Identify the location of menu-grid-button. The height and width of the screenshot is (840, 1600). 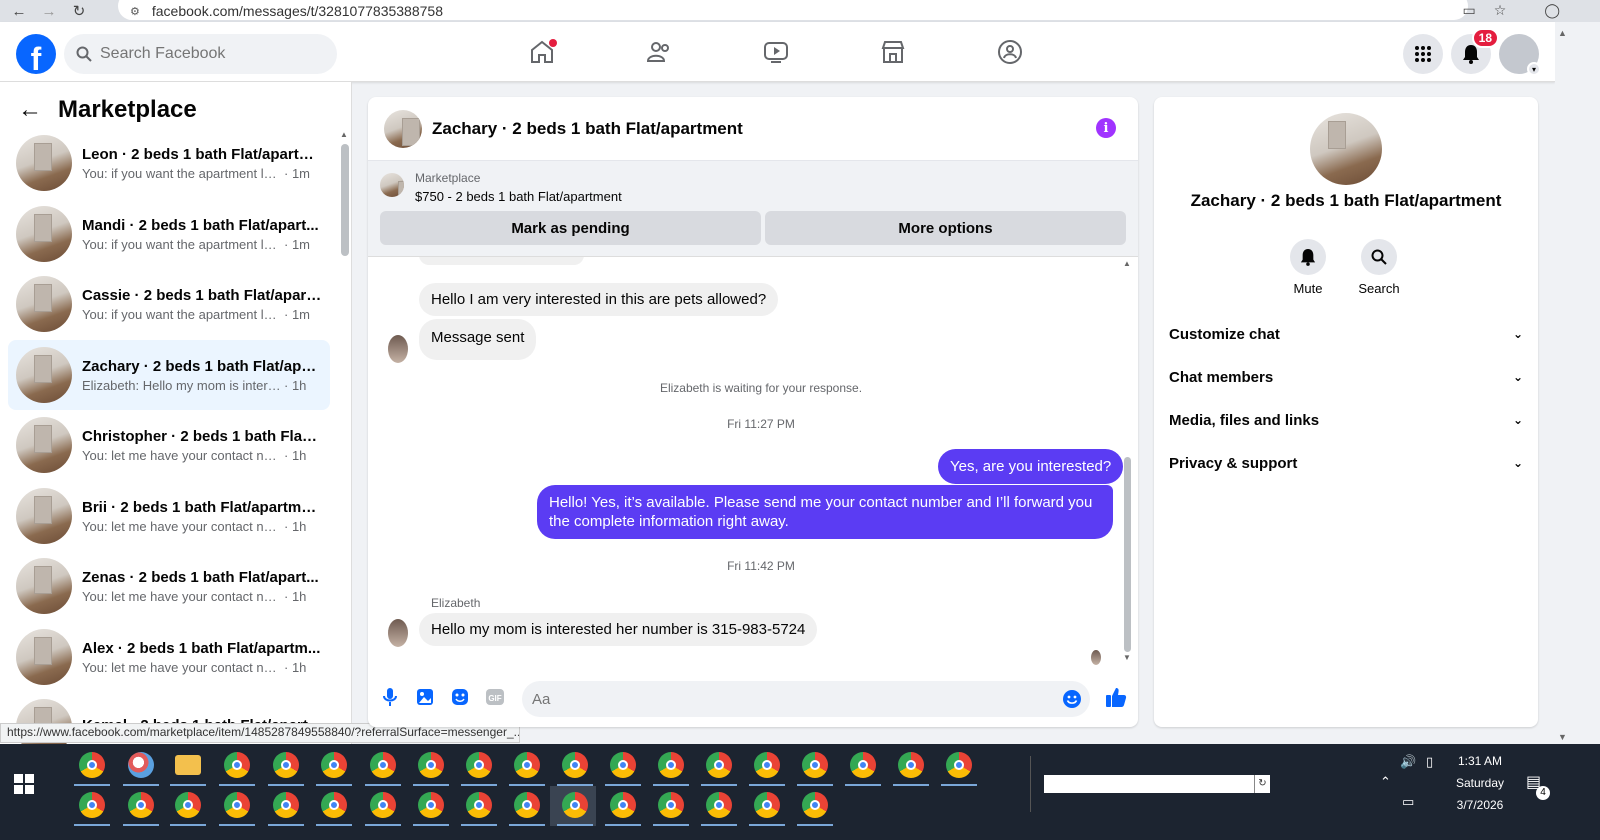
(1423, 54).